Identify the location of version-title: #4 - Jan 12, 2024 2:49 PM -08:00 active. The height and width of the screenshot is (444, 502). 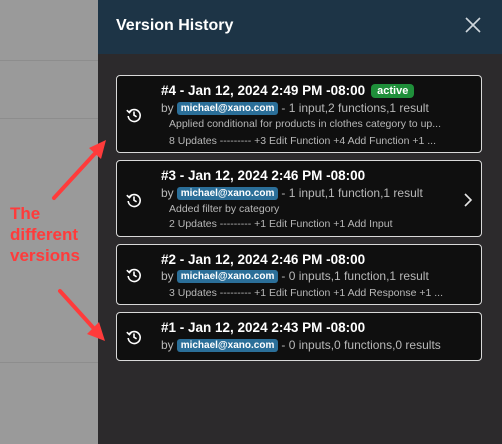
(288, 90).